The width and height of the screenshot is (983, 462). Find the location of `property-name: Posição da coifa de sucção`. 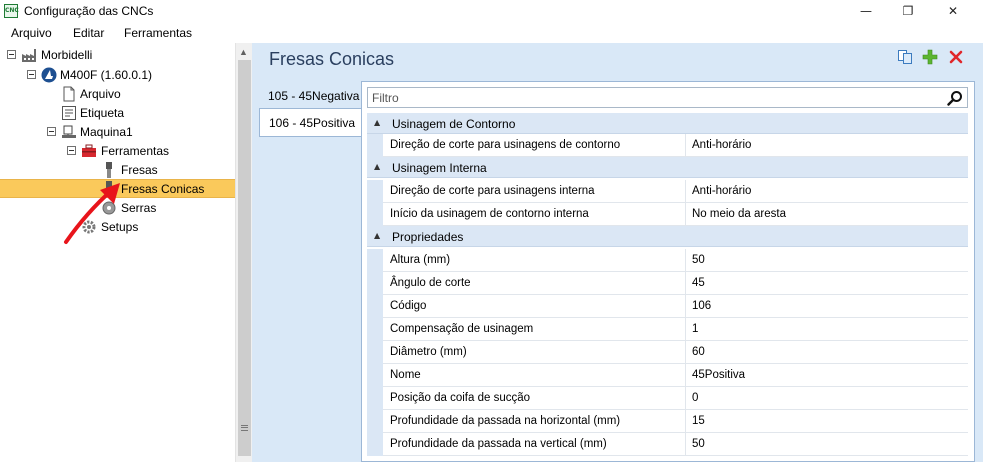

property-name: Posição da coifa de sucção is located at coordinates (534, 398).